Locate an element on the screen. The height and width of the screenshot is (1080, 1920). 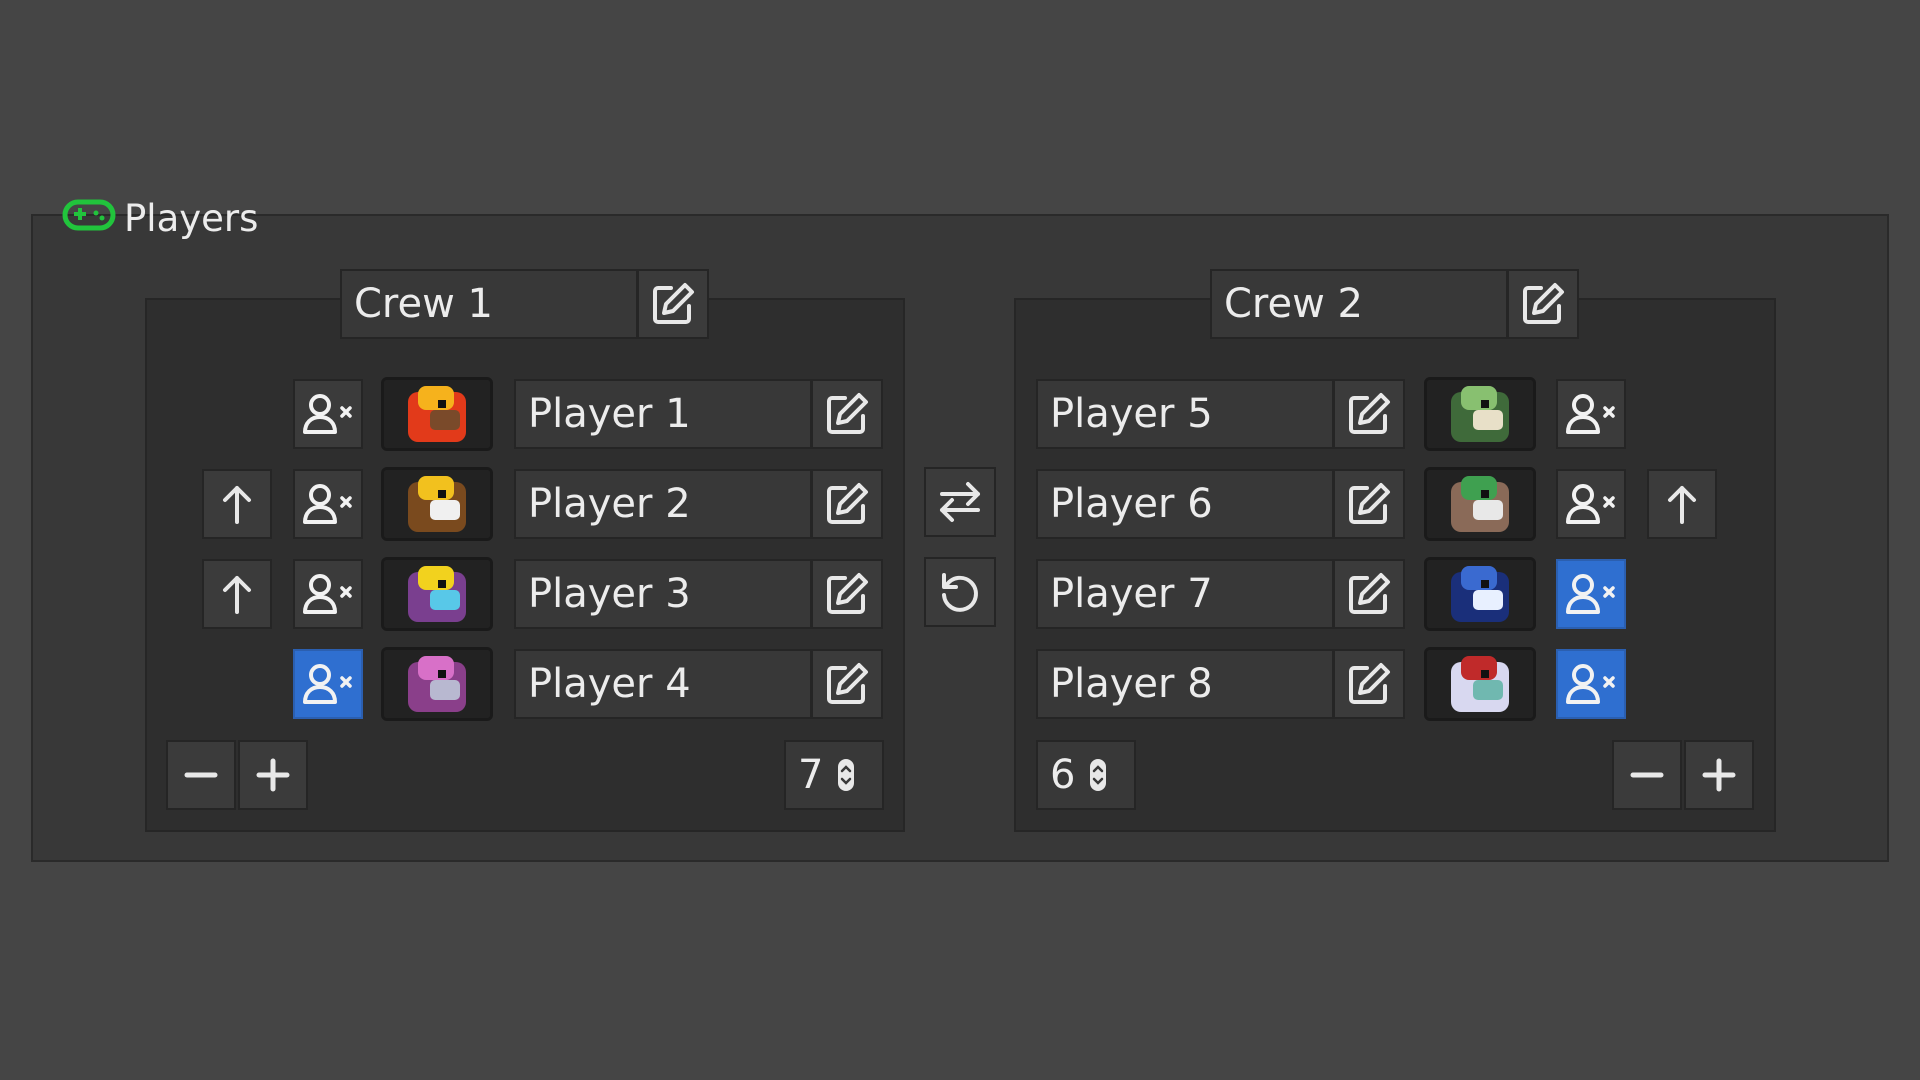
crew1-player2-move-up-button is located at coordinates (237, 504).